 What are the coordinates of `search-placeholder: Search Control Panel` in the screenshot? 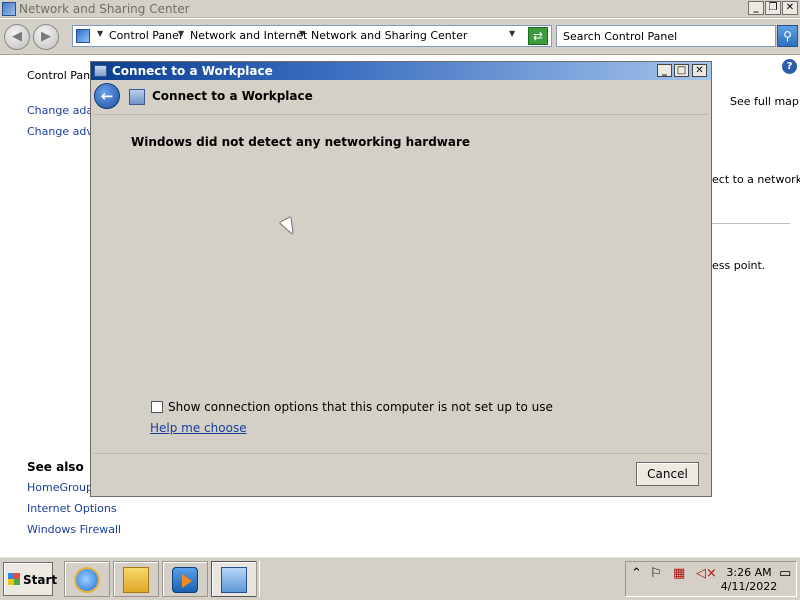 It's located at (620, 36).